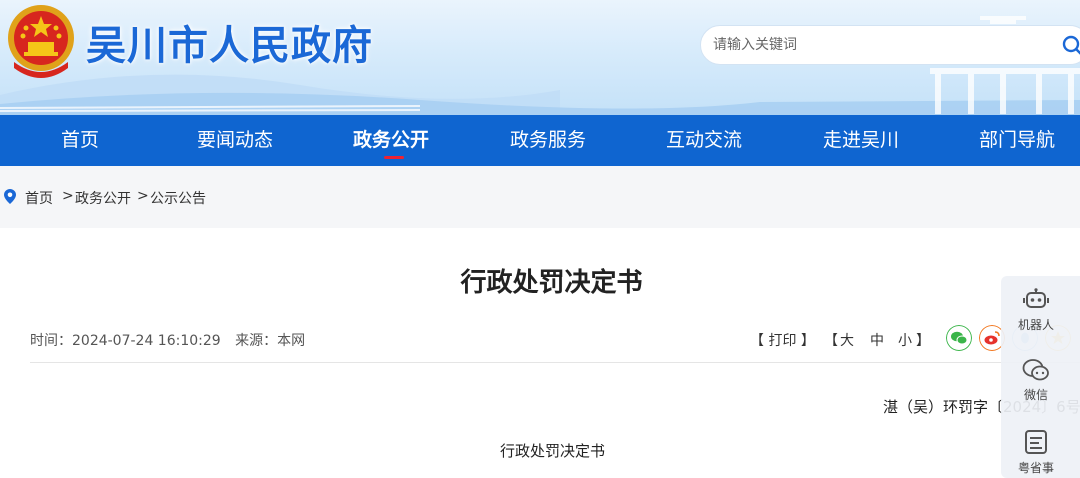 The image size is (1080, 478). What do you see at coordinates (831, 341) in the screenshot?
I see `font-size-bracket-open: 【` at bounding box center [831, 341].